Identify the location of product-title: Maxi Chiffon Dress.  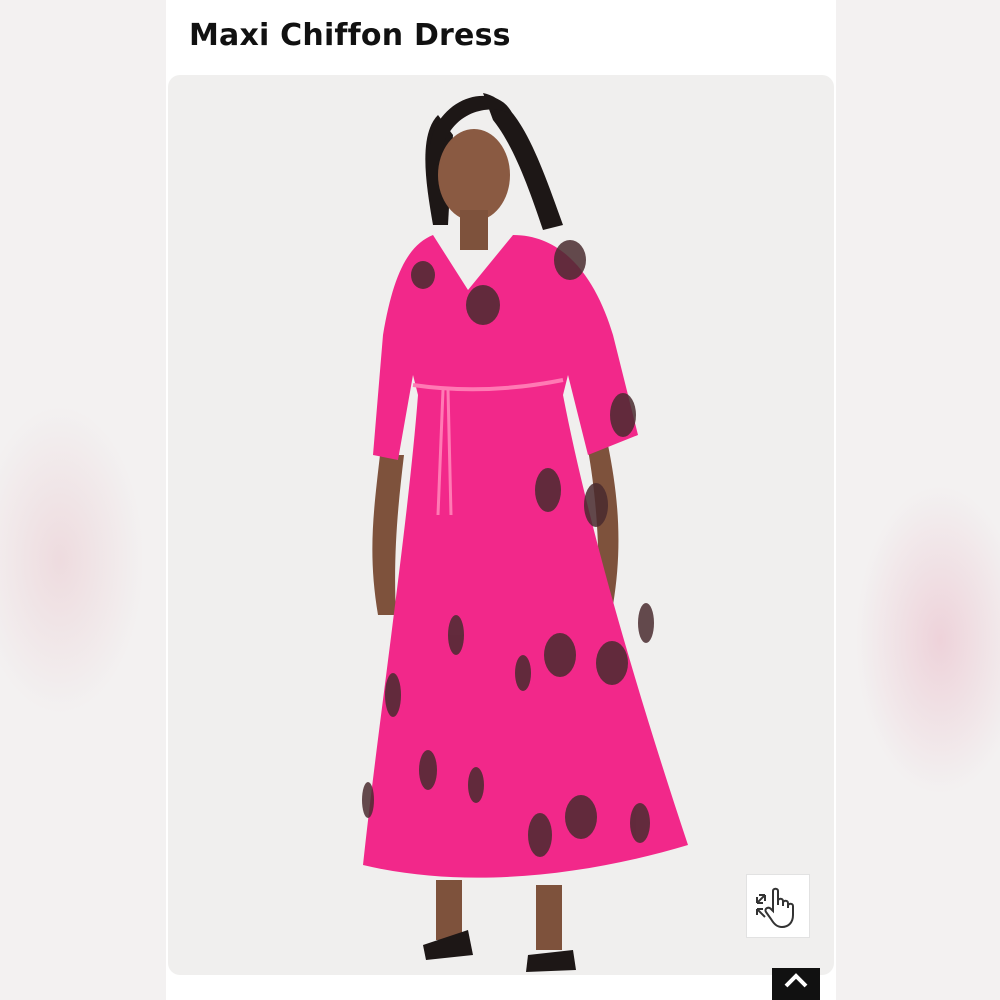
(350, 35).